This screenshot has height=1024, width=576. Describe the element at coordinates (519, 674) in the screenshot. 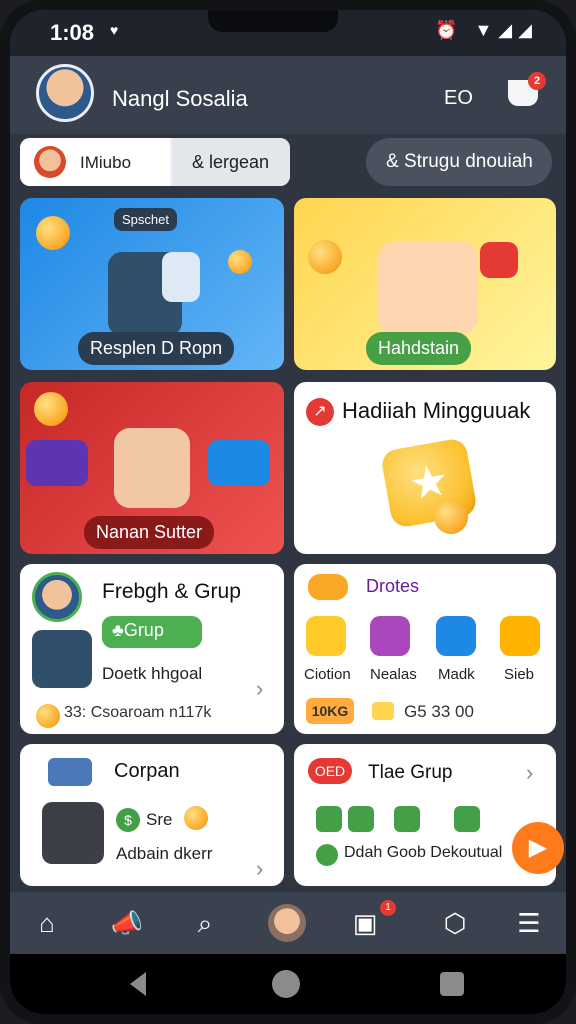

I see `icon-label: Sieb` at that location.